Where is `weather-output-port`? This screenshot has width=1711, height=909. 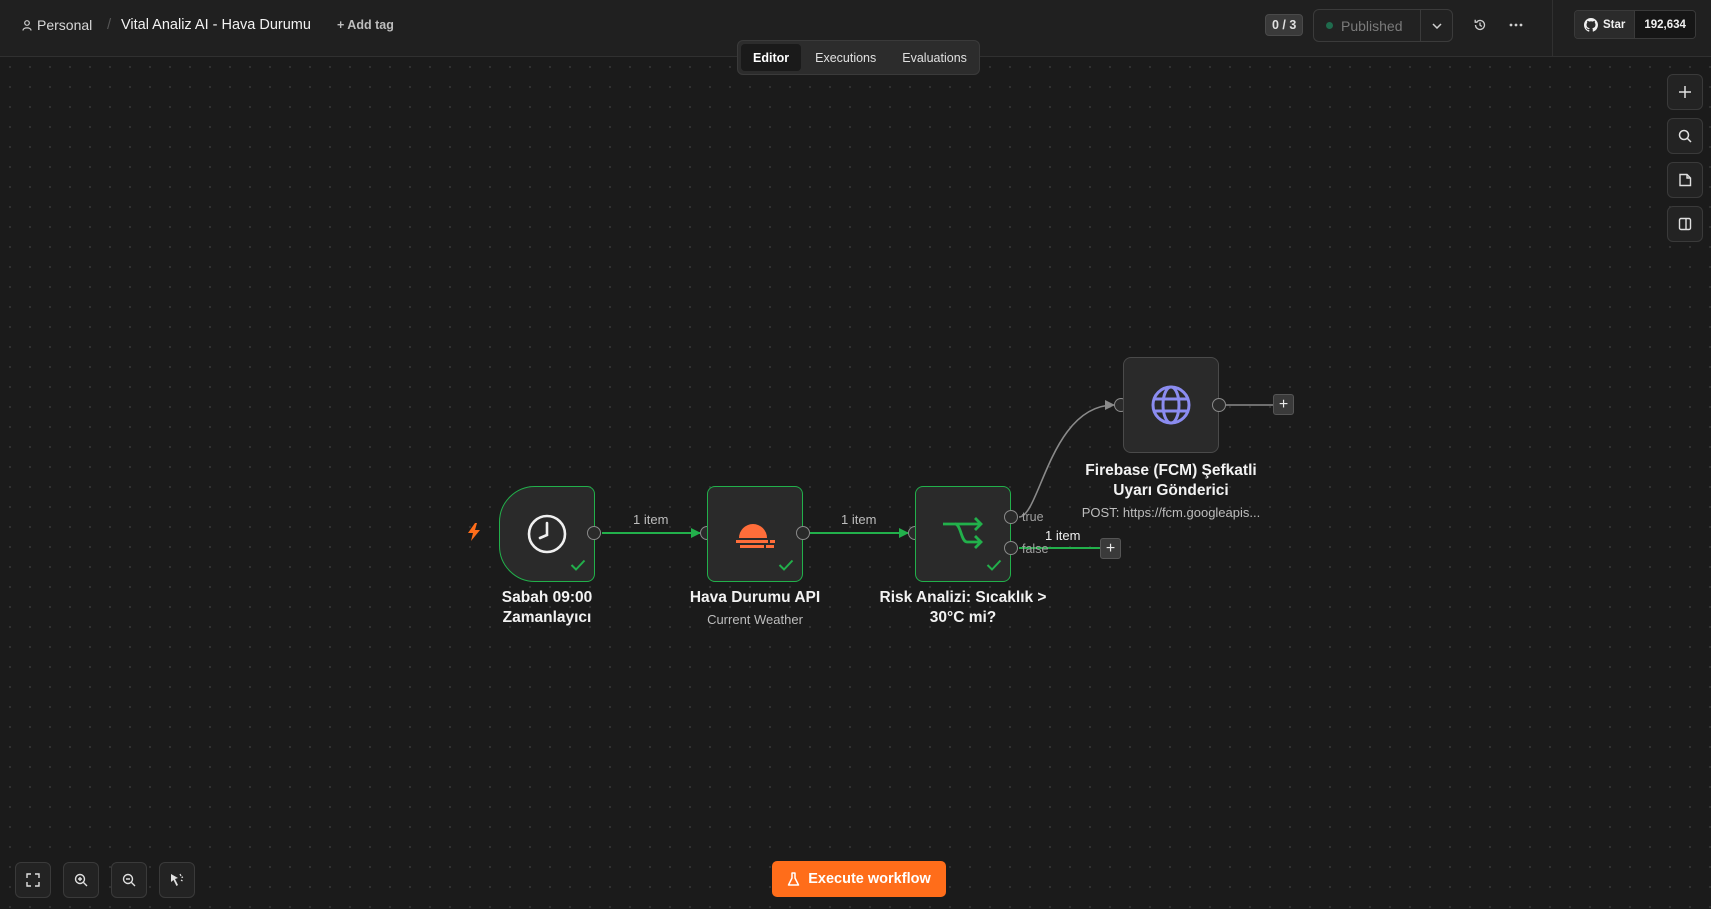 weather-output-port is located at coordinates (803, 533).